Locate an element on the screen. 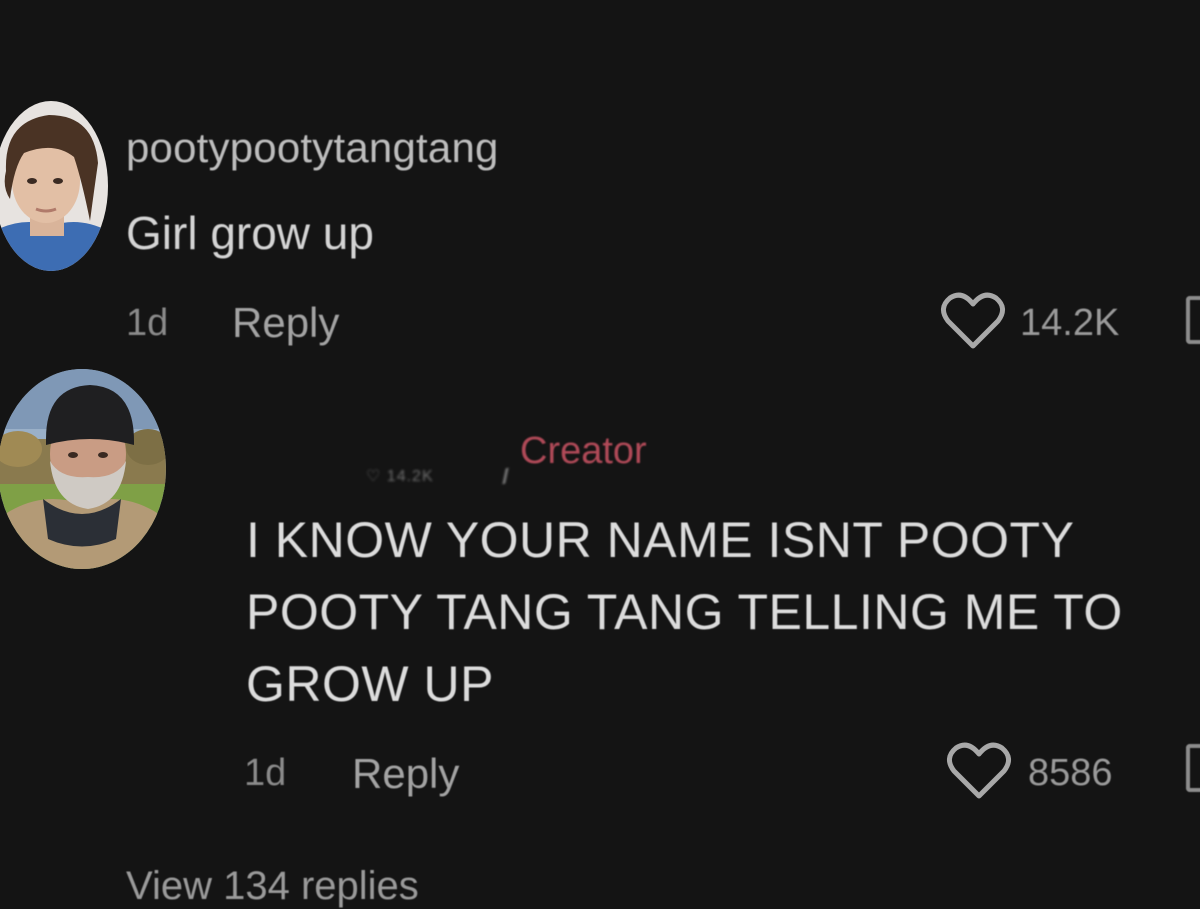 The height and width of the screenshot is (909, 1200). creator-badge: Creator is located at coordinates (583, 451).